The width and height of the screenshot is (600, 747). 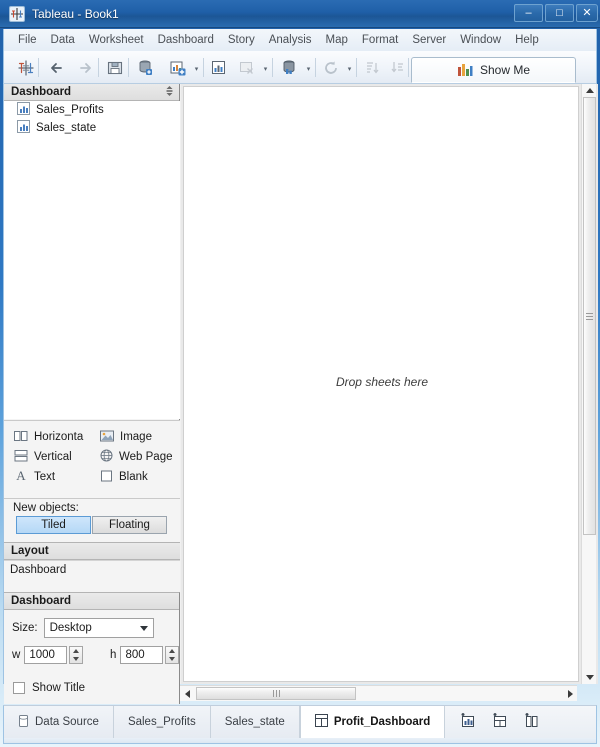 What do you see at coordinates (135, 477) in the screenshot?
I see `object-blank: Blank` at bounding box center [135, 477].